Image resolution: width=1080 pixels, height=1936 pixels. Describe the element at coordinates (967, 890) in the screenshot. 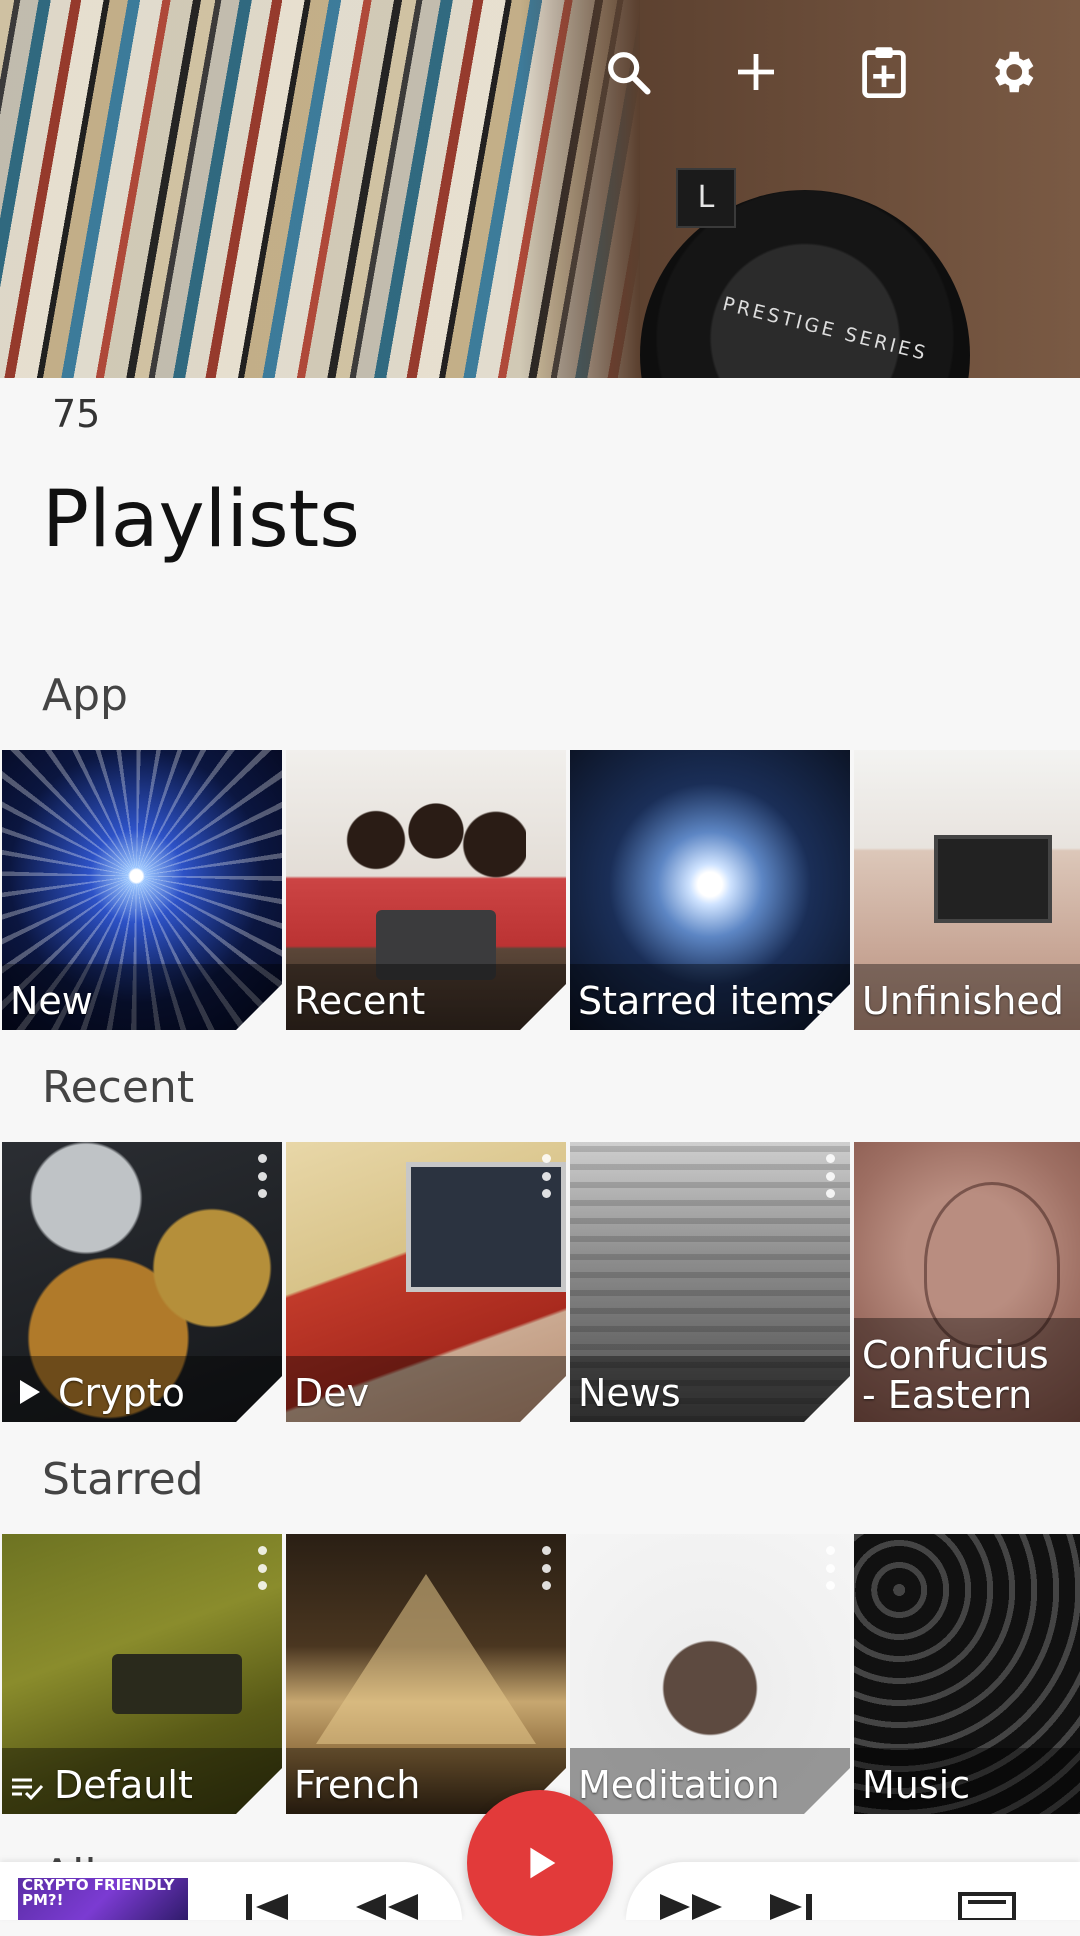

I see `tile-unfinished: Unfinished` at that location.